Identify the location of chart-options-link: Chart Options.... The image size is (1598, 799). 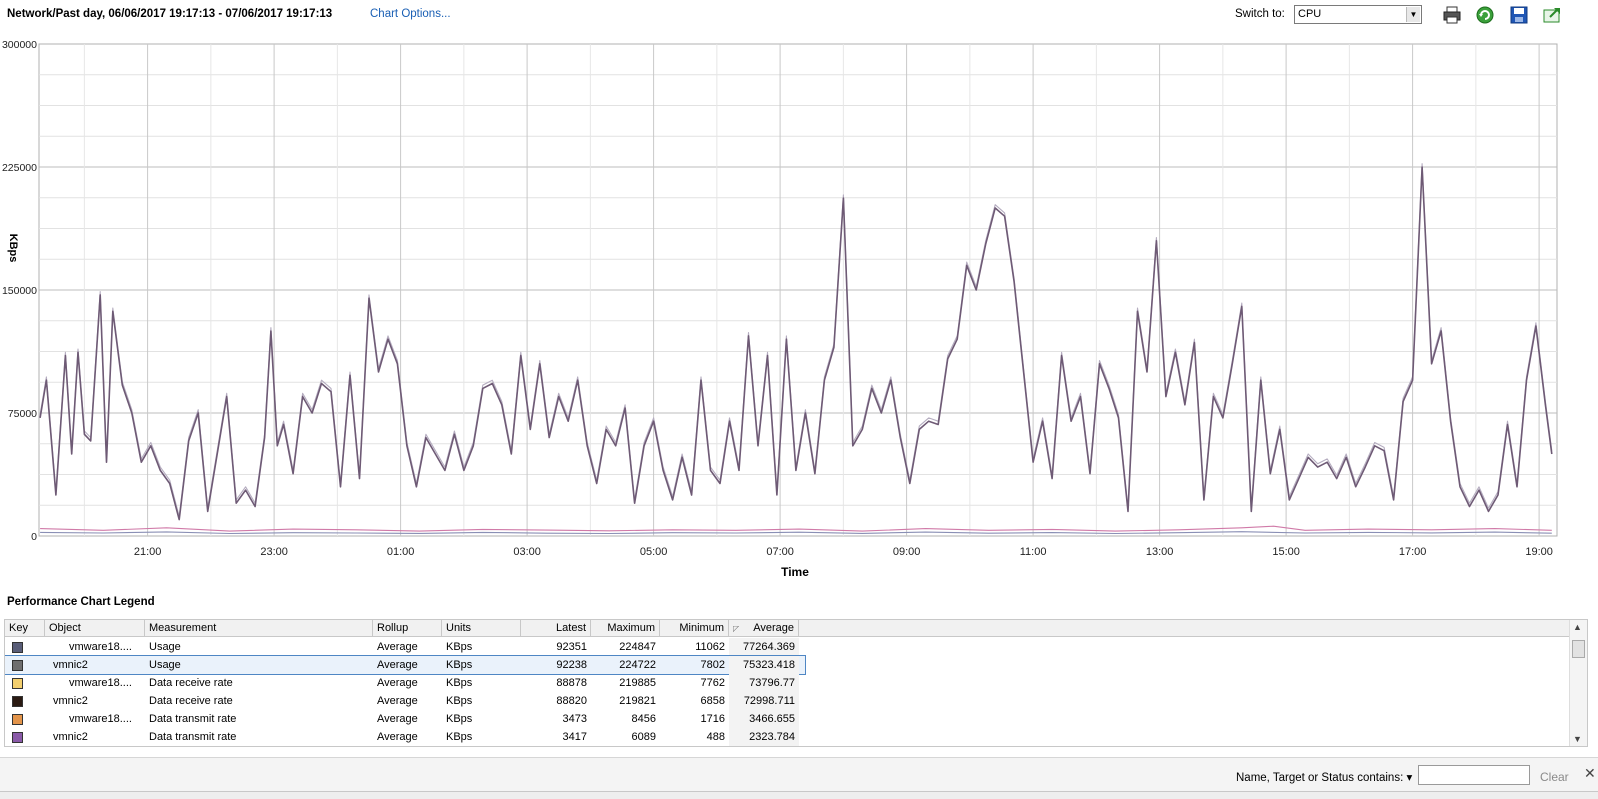
(410, 14).